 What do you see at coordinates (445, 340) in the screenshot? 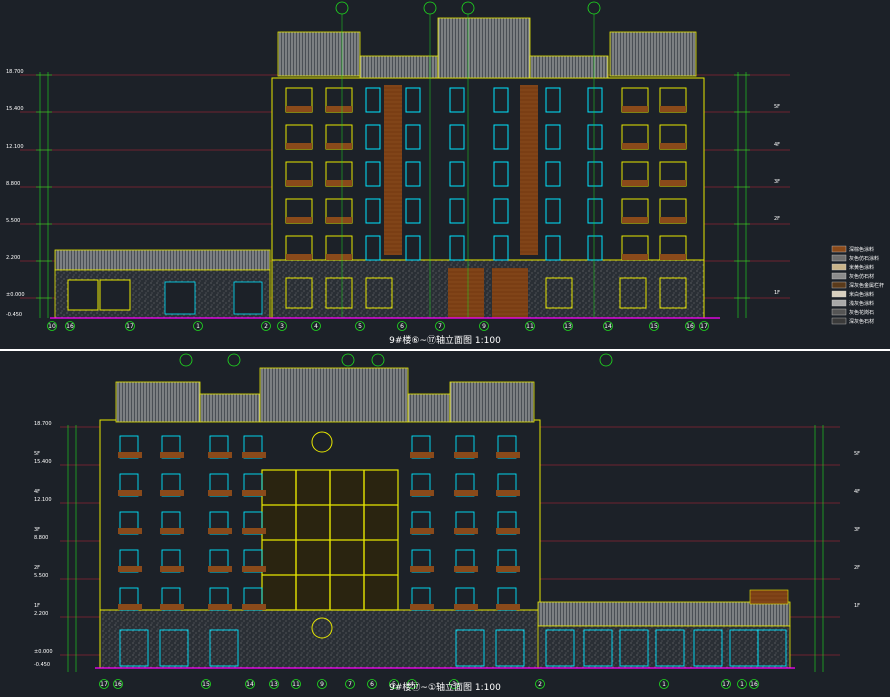
I see `upper-view-title: 9#楼⑥~⑰轴立面图 1:100` at bounding box center [445, 340].